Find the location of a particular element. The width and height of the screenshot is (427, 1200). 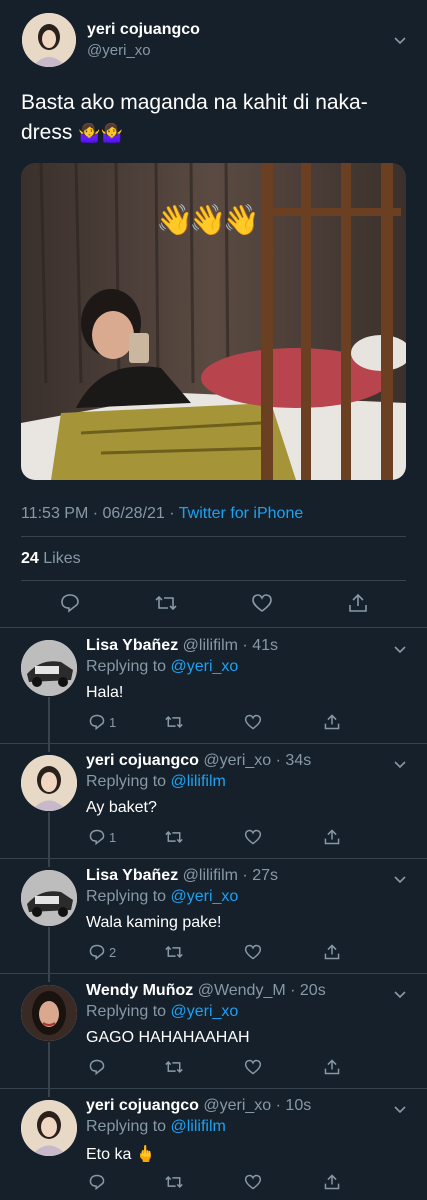

reply-handle-time: @Wendy_M · 20s is located at coordinates (262, 990).